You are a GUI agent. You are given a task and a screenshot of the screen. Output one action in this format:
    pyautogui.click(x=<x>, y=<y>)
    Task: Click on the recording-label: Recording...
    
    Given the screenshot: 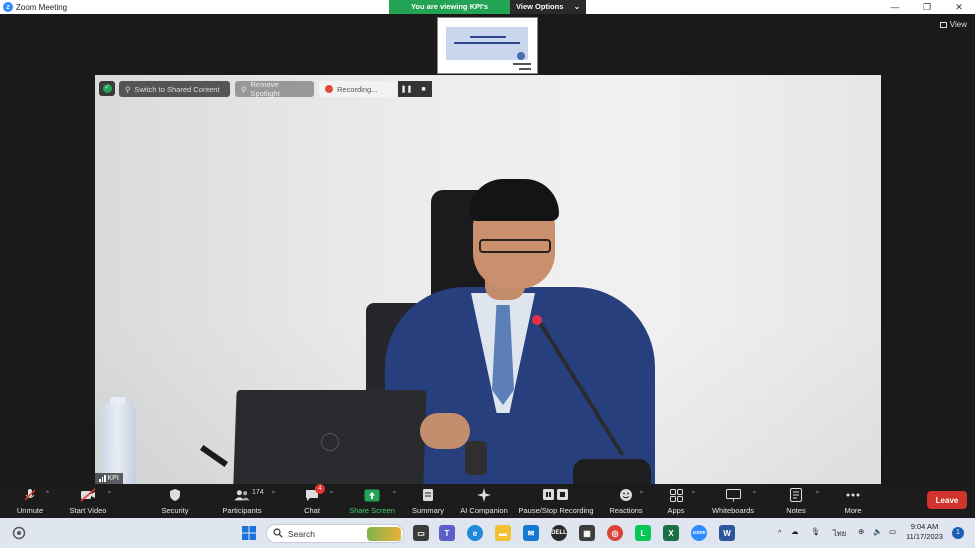 What is the action you would take?
    pyautogui.click(x=357, y=89)
    